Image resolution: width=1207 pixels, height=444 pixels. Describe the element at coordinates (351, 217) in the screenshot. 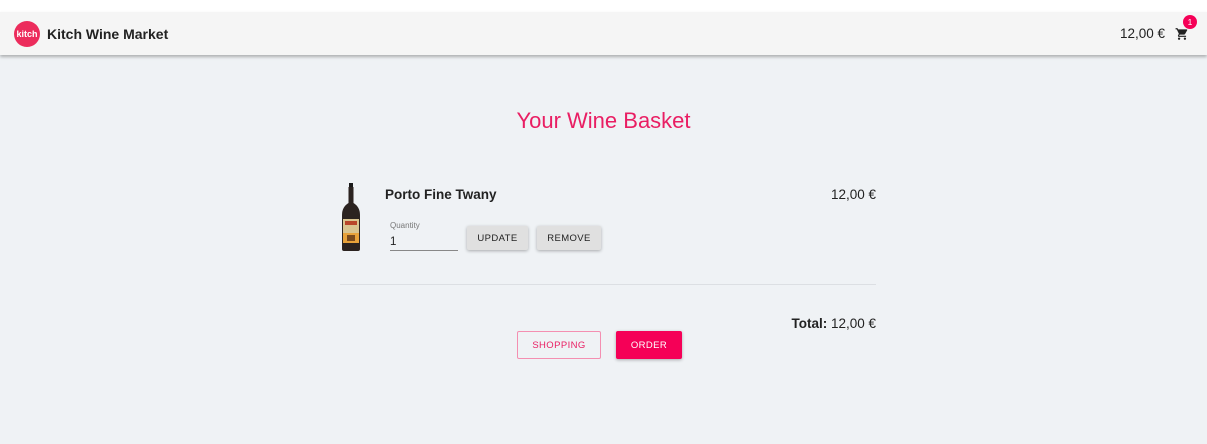

I see `wine-bottle-image` at that location.